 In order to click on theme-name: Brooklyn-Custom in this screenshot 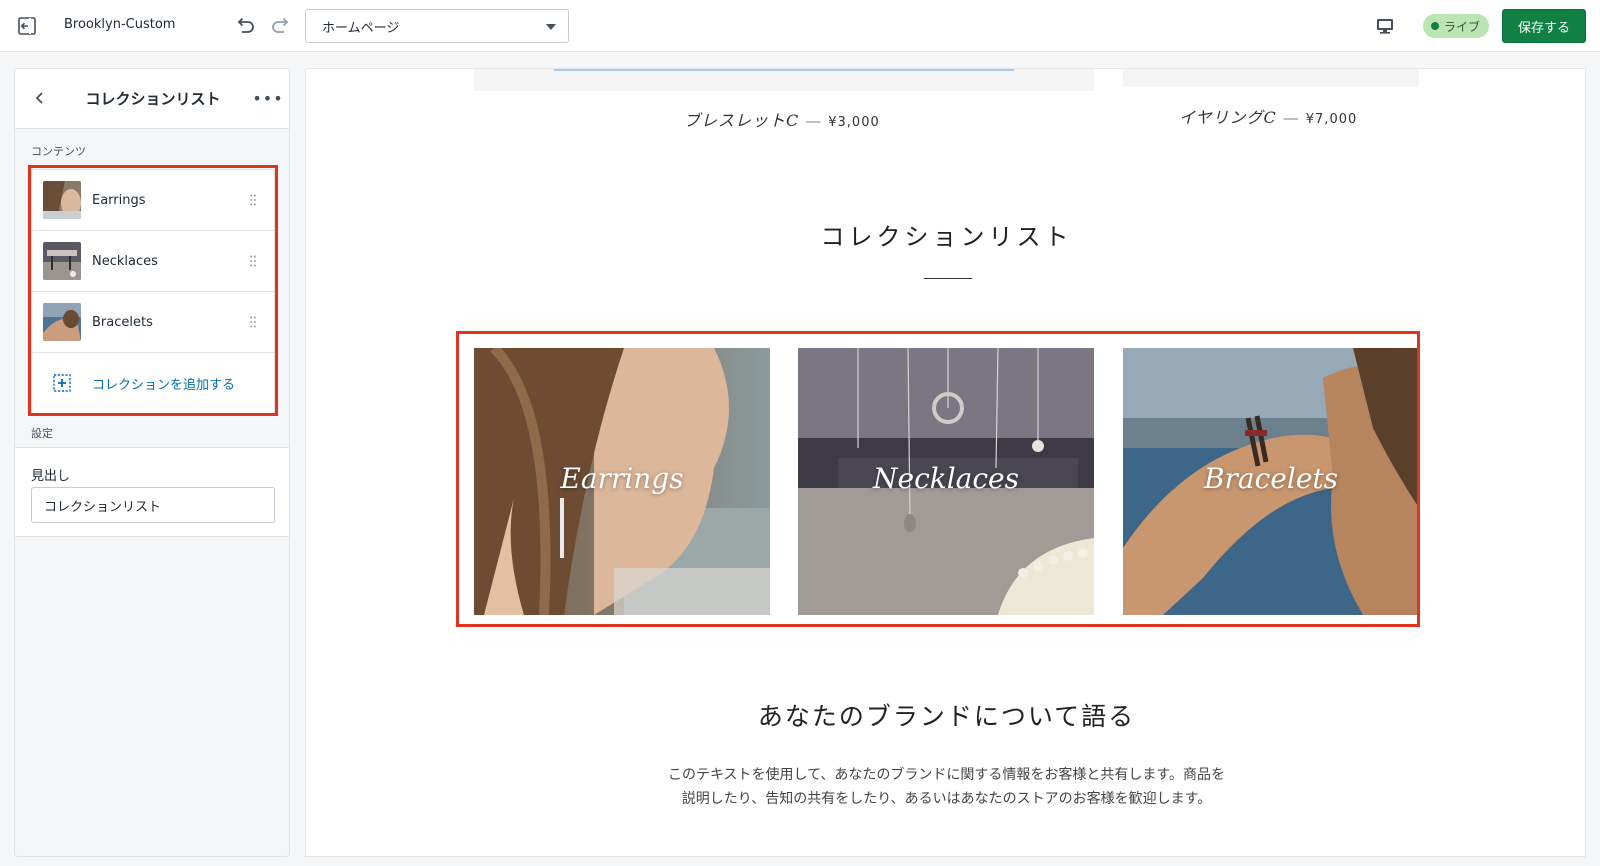, I will do `click(120, 24)`.